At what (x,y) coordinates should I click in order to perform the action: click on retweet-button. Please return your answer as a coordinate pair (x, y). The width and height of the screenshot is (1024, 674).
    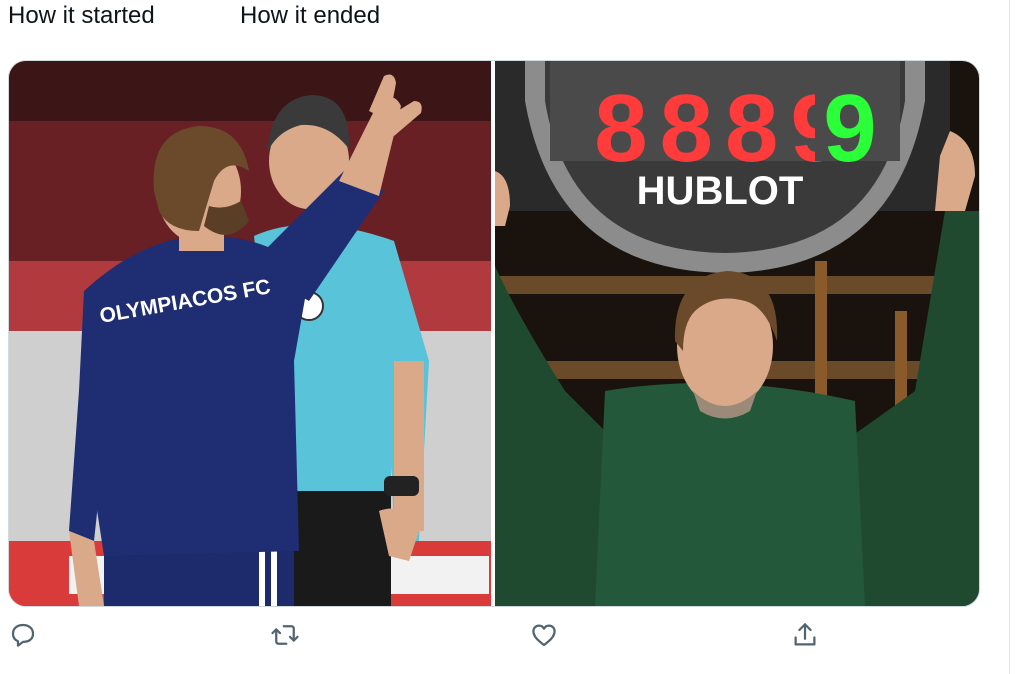
    Looking at the image, I should click on (285, 635).